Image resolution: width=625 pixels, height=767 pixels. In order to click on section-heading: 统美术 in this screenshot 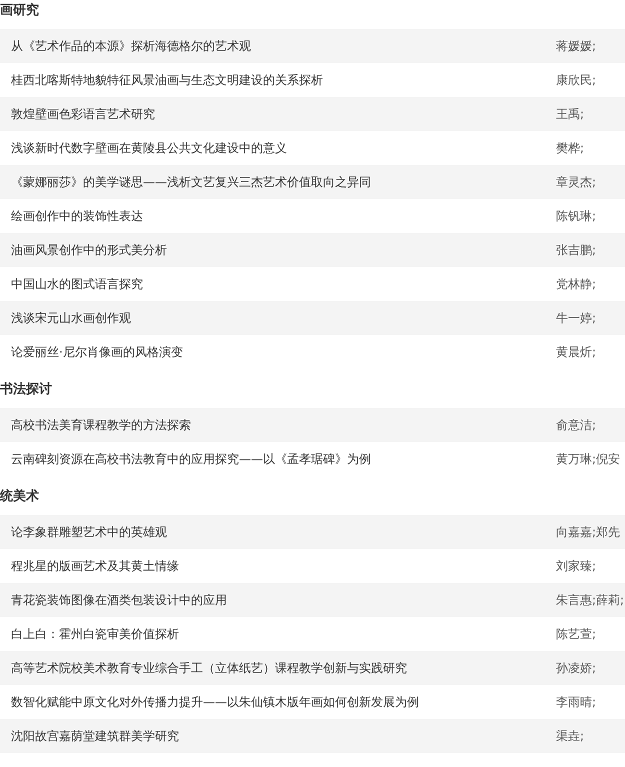, I will do `click(19, 496)`.